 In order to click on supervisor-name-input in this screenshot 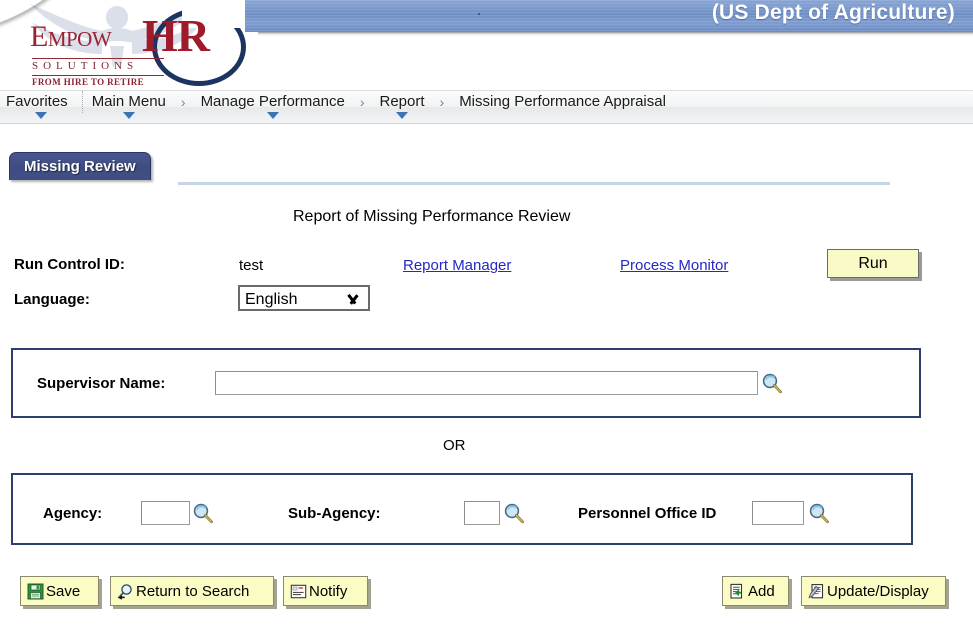, I will do `click(486, 383)`.